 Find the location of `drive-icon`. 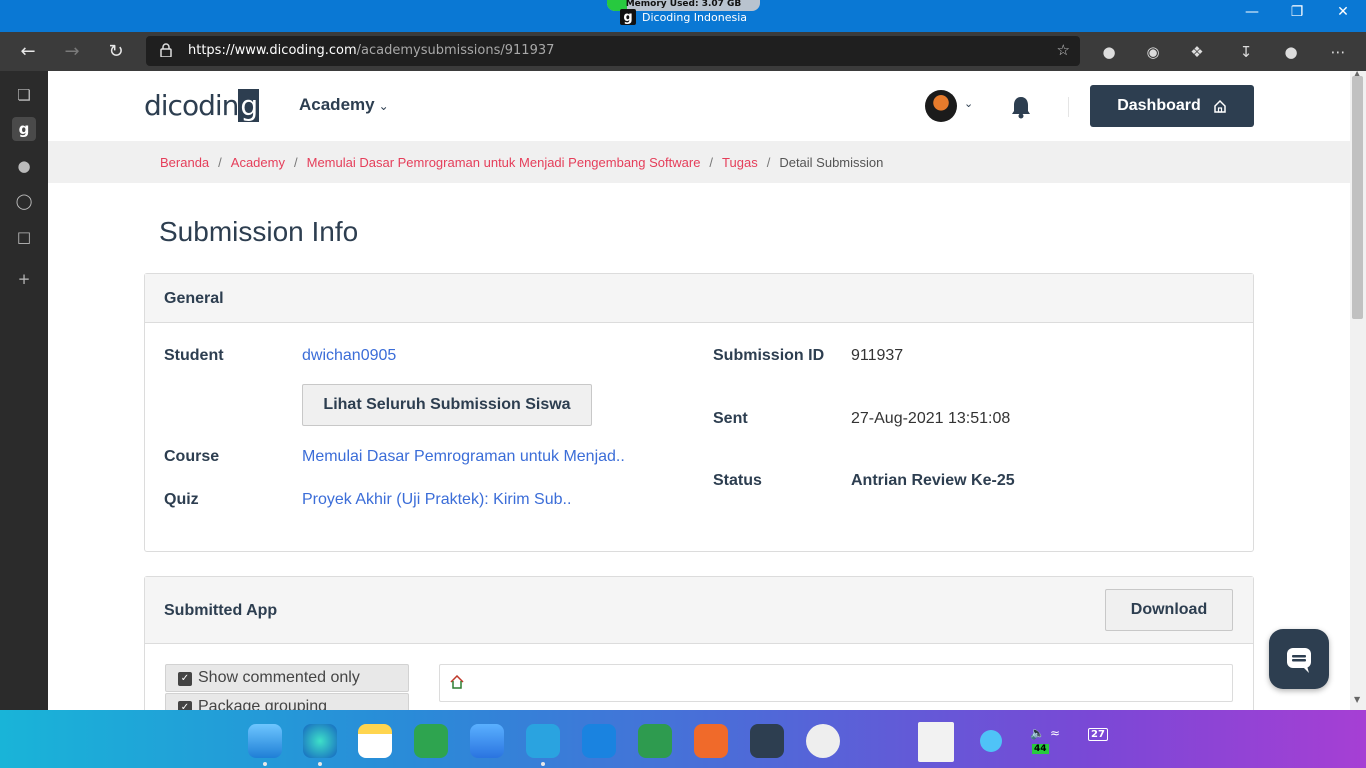

drive-icon is located at coordinates (767, 741).